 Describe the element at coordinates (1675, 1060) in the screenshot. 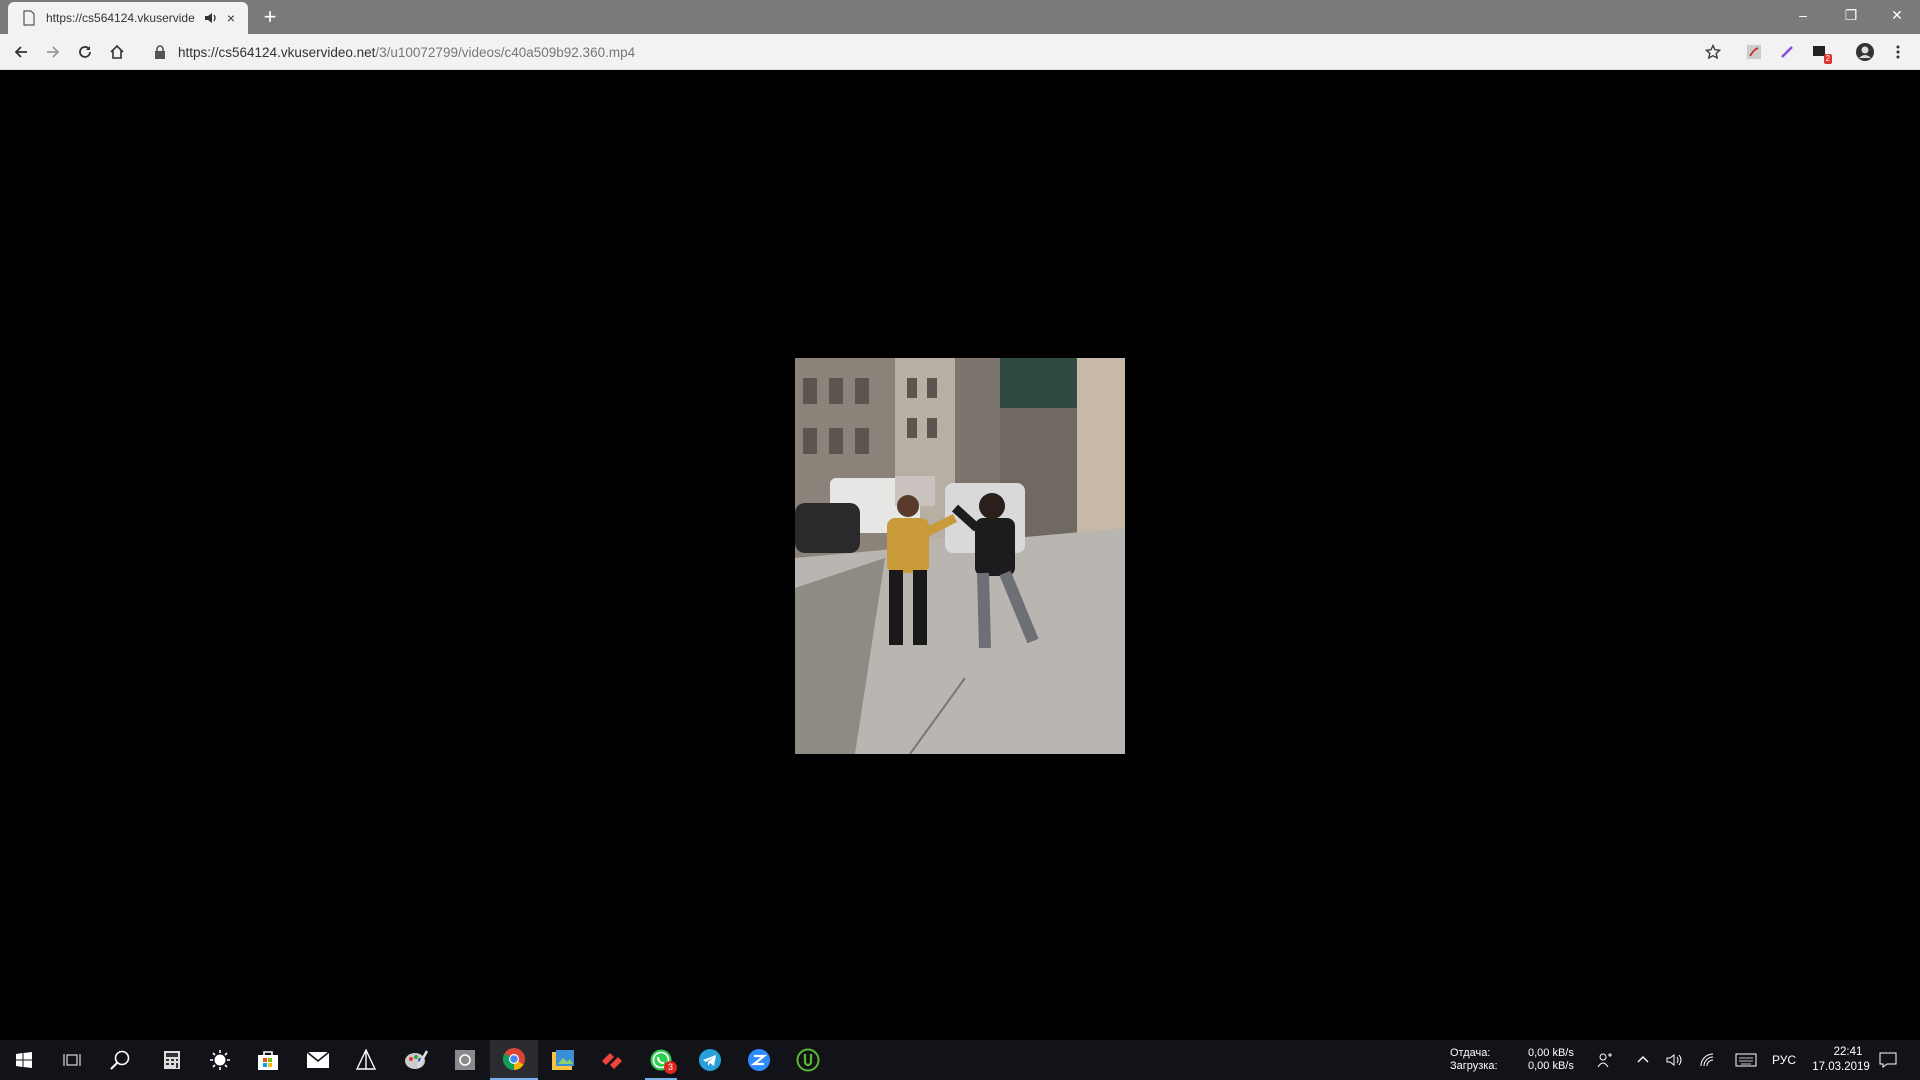

I see `volume-icon` at that location.